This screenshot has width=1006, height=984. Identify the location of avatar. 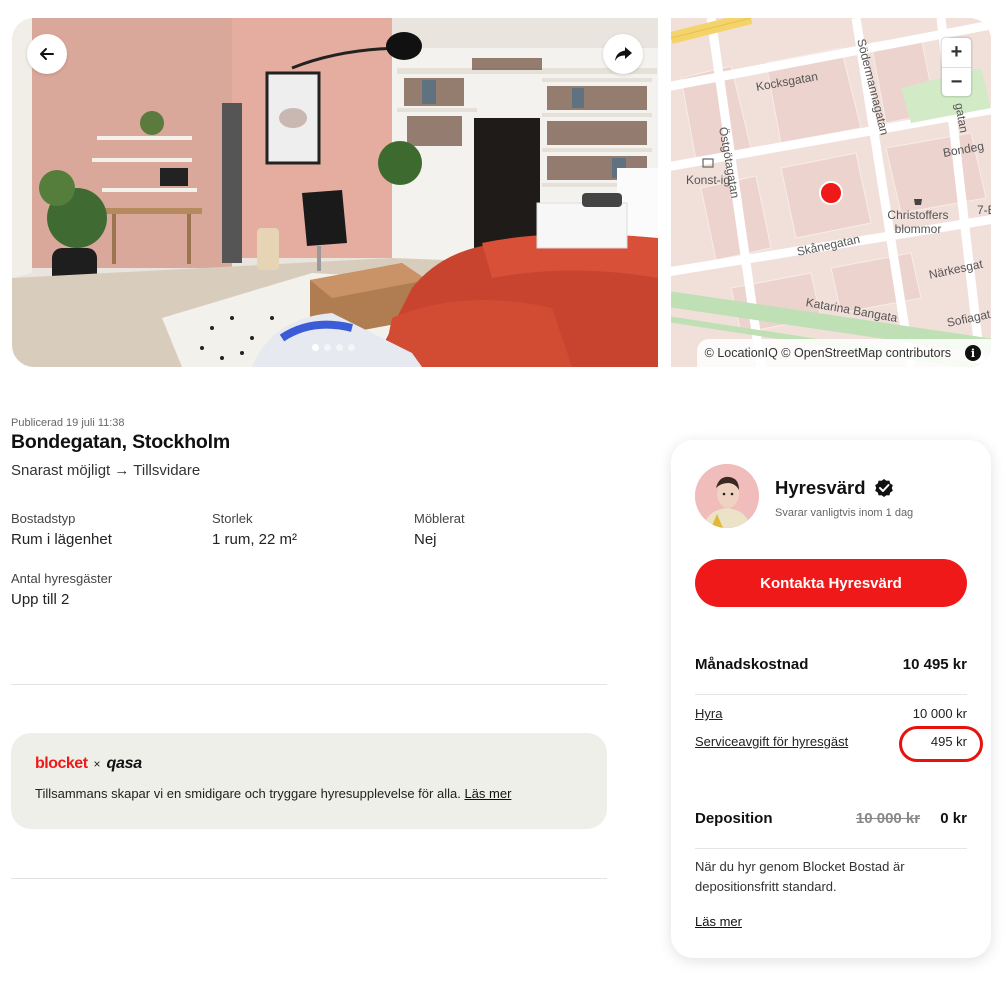
(727, 496).